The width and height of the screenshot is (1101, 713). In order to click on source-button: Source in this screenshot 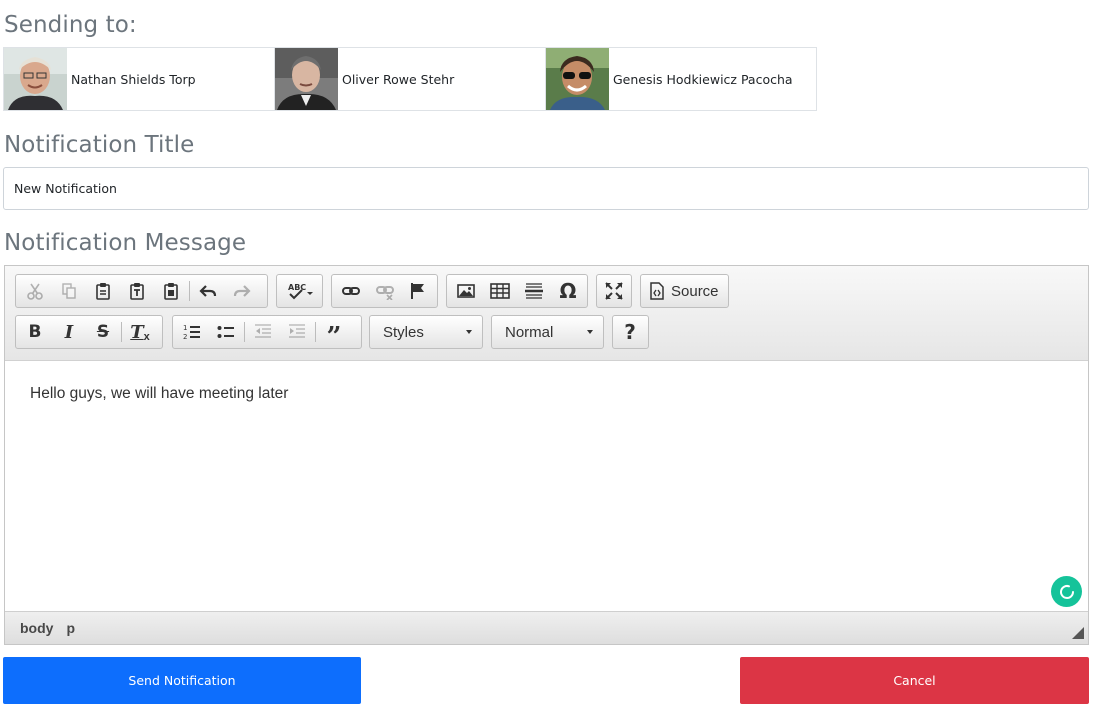, I will do `click(684, 291)`.